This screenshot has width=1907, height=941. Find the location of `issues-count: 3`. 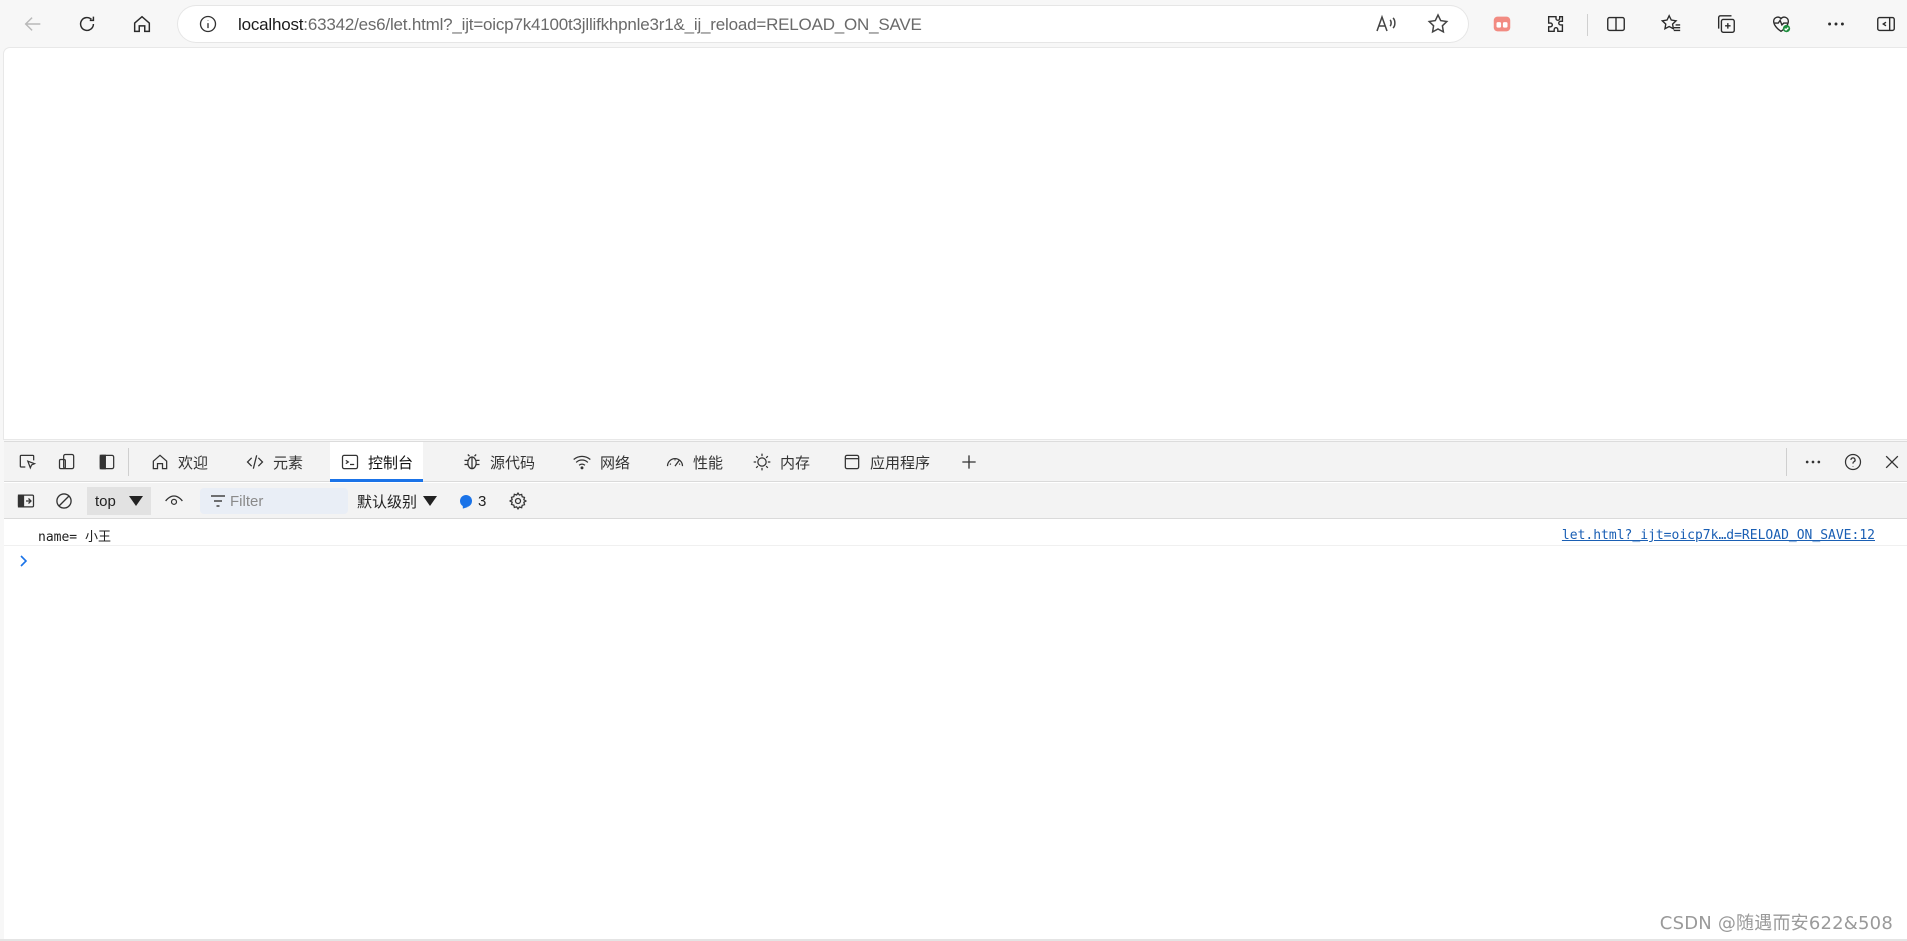

issues-count: 3 is located at coordinates (482, 501).